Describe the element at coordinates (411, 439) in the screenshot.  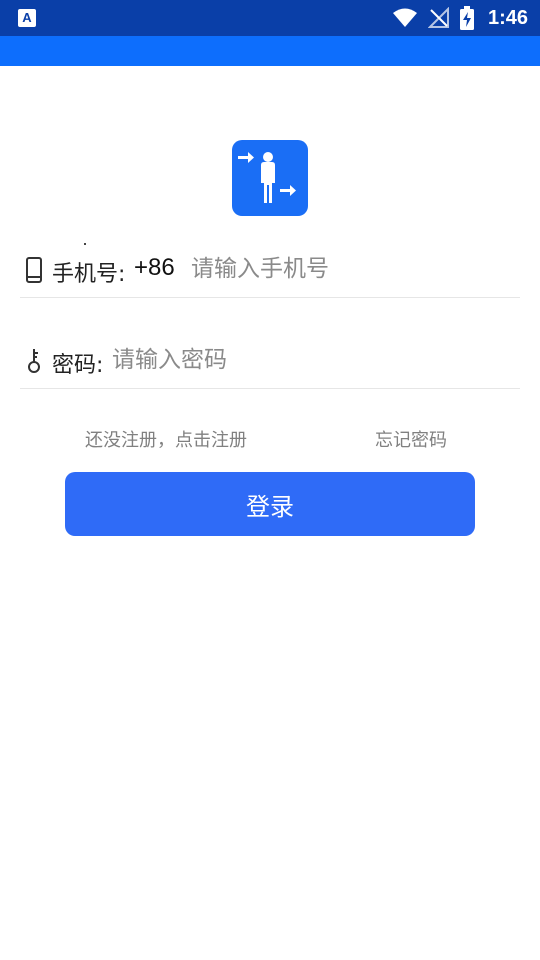
I see `forgot-password-link: 忘记密码` at that location.